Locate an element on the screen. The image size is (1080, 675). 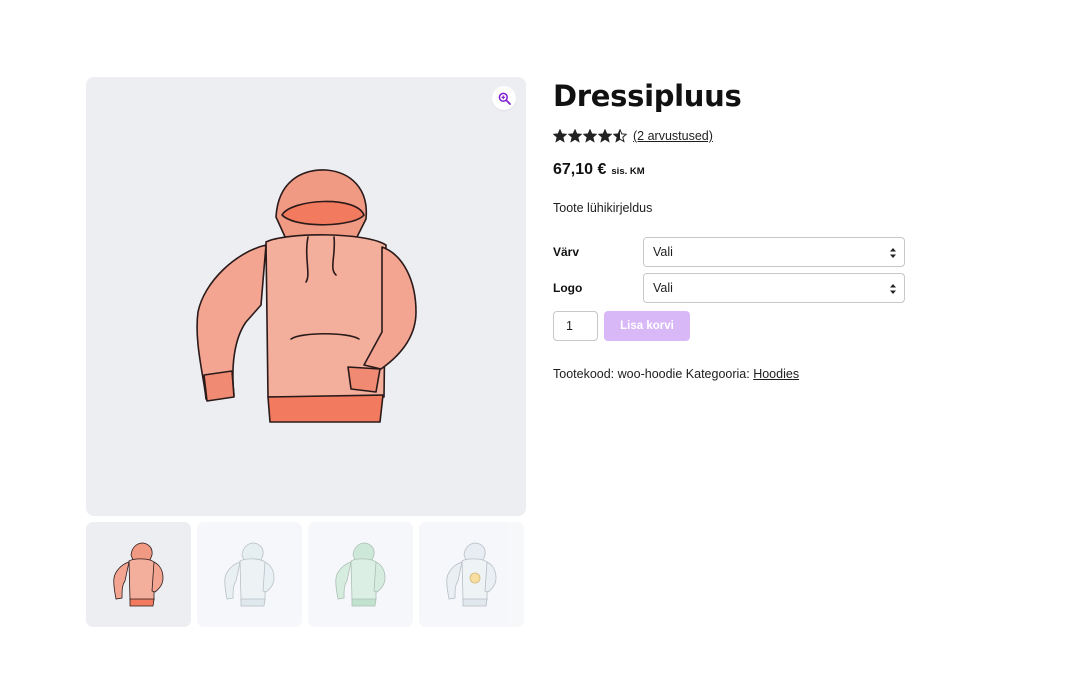
zoom-button is located at coordinates (504, 98).